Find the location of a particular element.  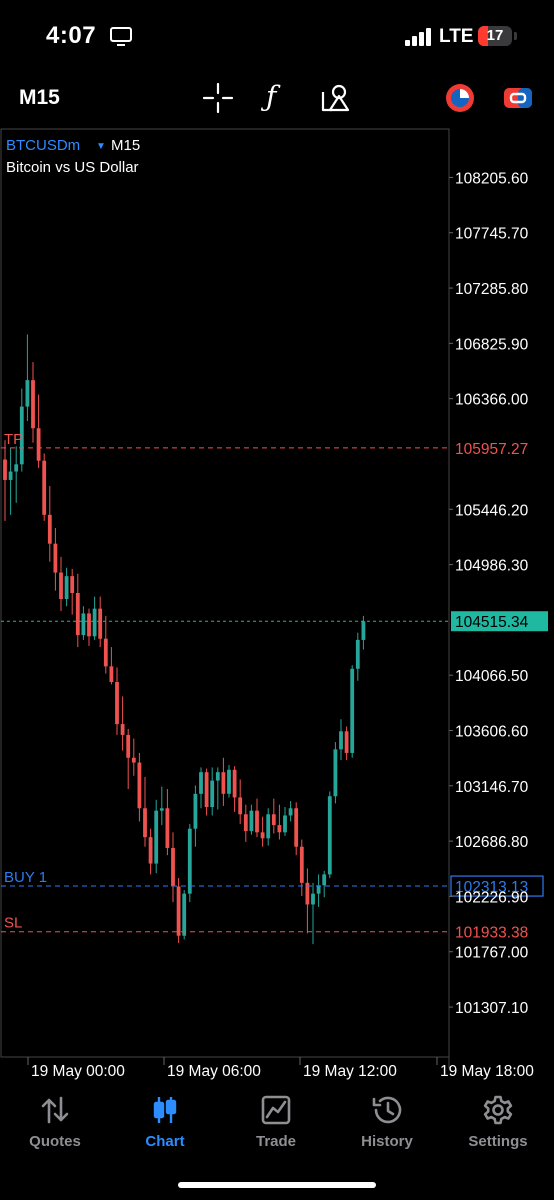

price-tick-label: 107285.80 is located at coordinates (492, 289).